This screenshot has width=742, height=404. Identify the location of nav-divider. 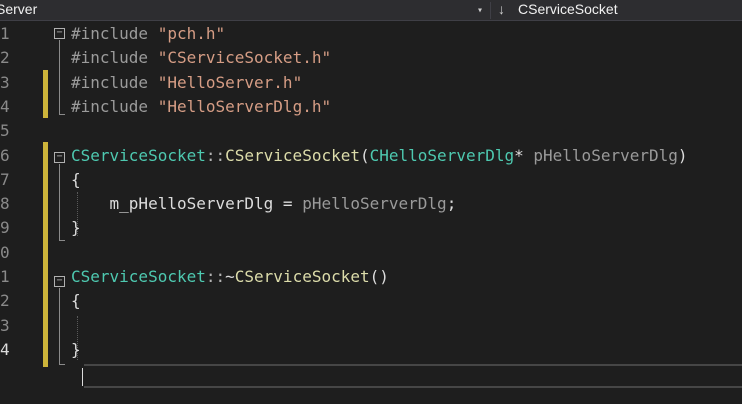
(490, 10).